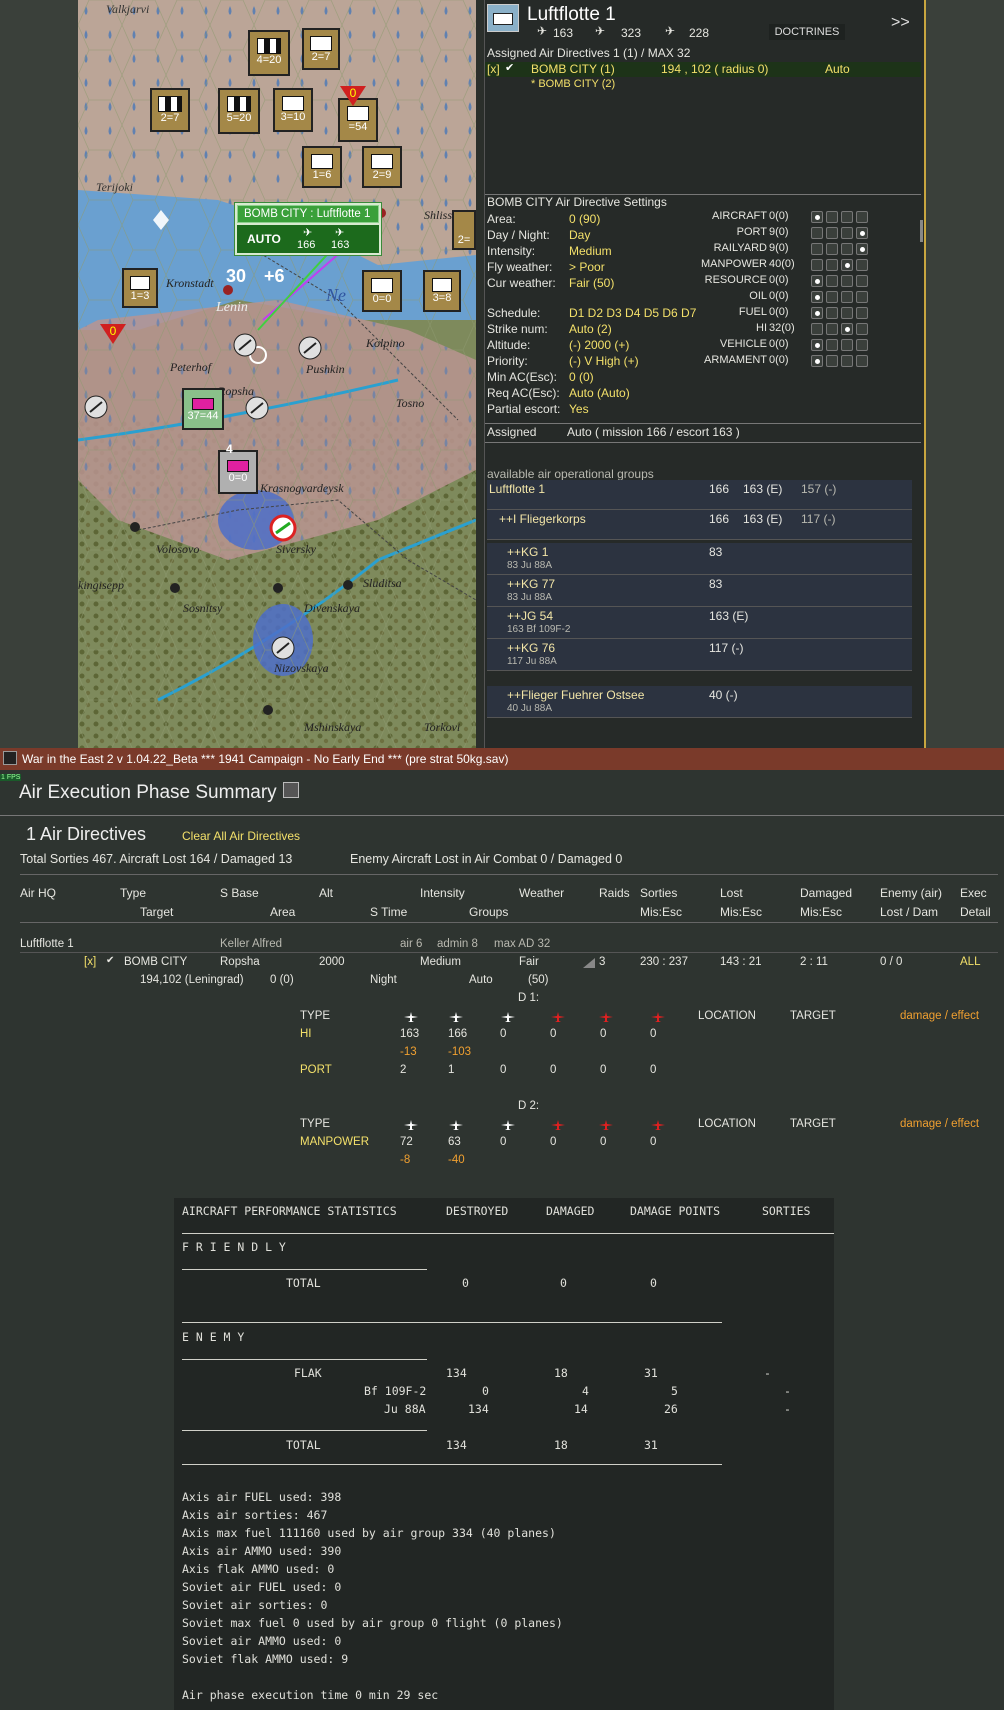 The height and width of the screenshot is (1710, 1004). Describe the element at coordinates (579, 235) in the screenshot. I see `setting-value: Day` at that location.